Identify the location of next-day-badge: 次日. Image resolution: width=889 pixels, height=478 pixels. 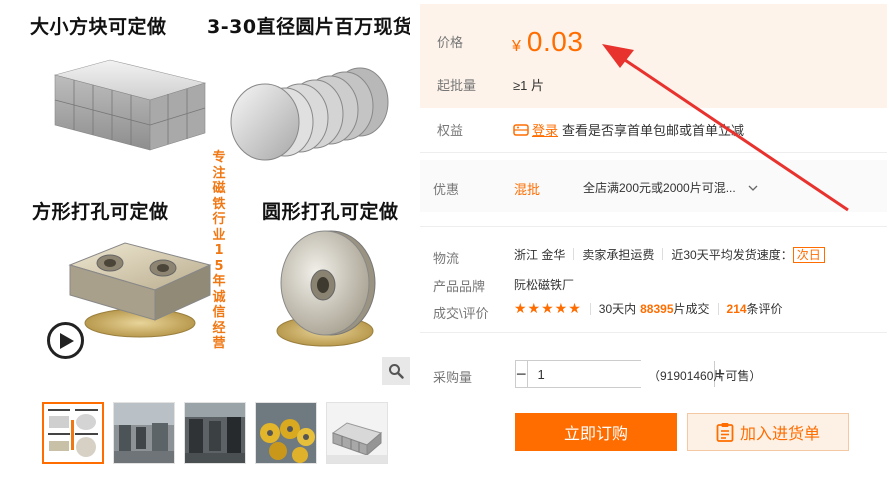
(808, 255).